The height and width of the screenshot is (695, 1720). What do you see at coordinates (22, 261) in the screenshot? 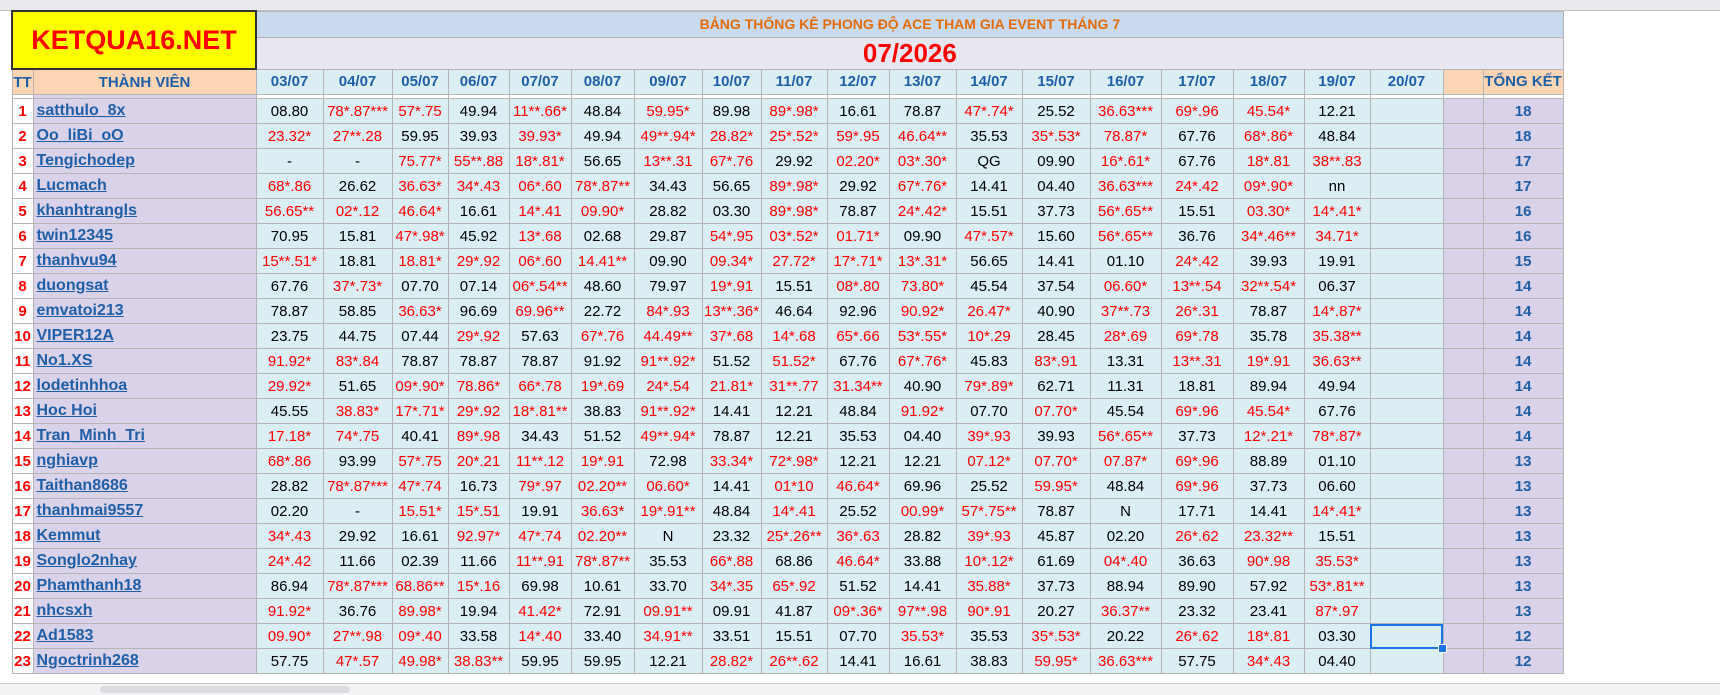
I see `row-number: 7` at bounding box center [22, 261].